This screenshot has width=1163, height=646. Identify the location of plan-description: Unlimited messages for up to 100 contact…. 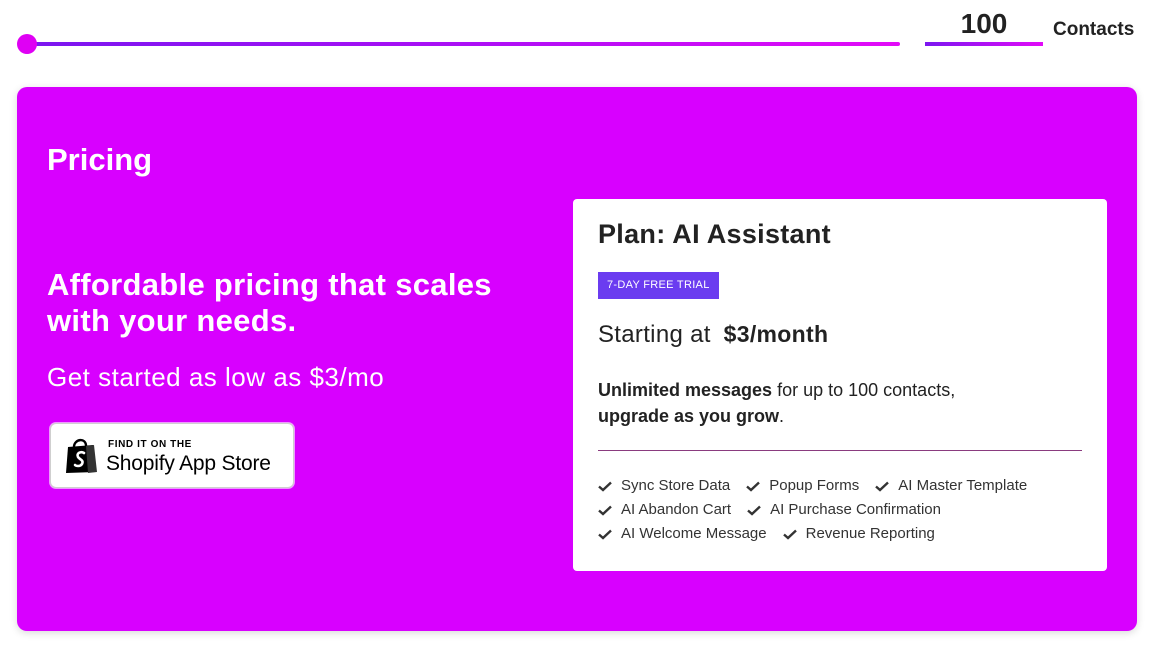
(838, 403).